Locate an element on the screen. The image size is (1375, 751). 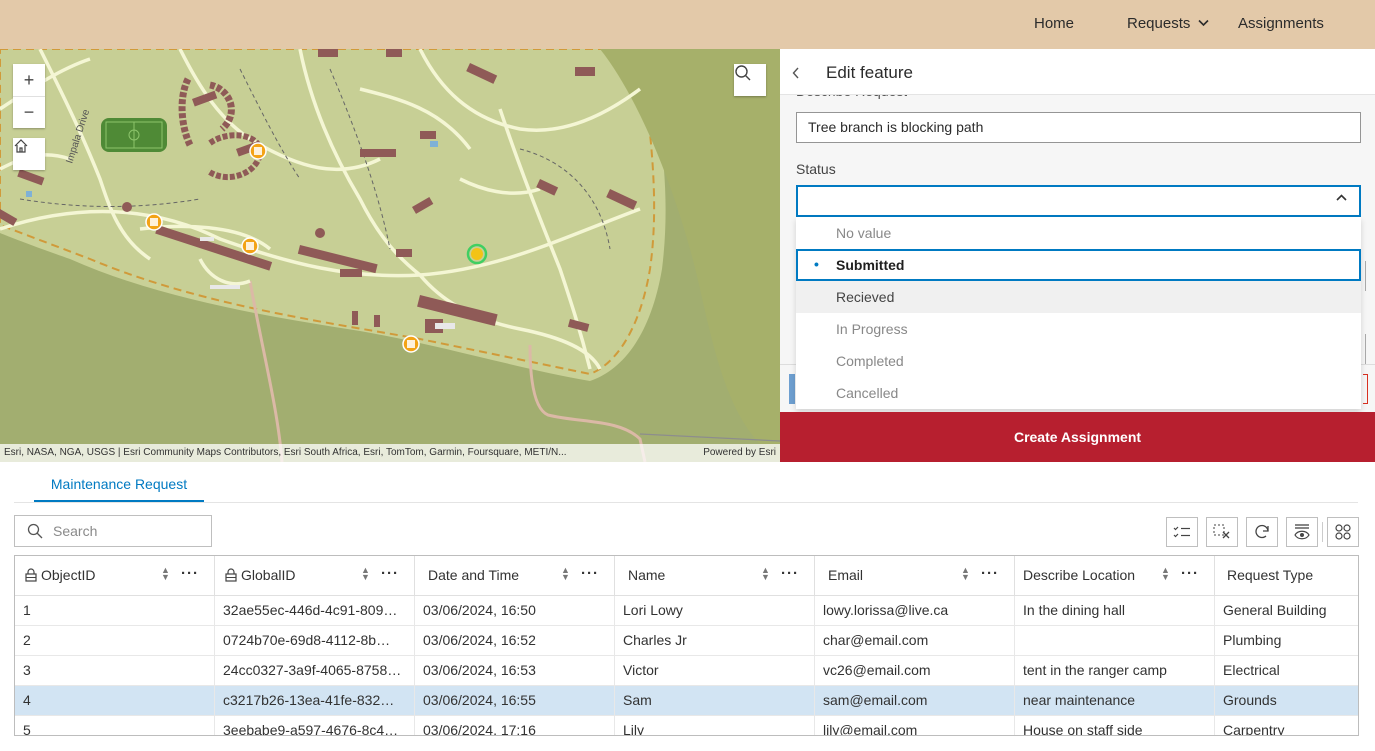
search-placeholder: Search is located at coordinates (75, 531).